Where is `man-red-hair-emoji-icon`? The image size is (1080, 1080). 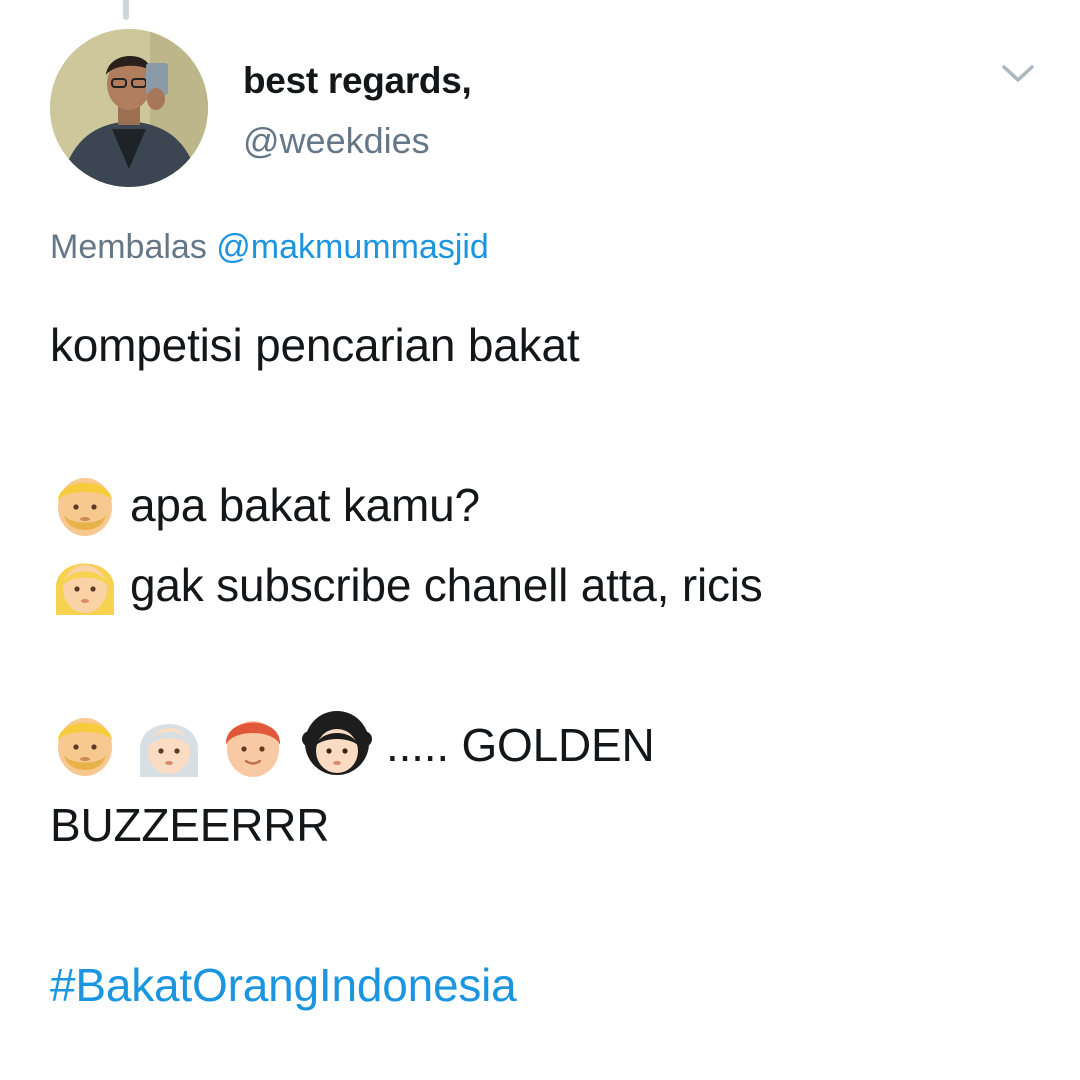 man-red-hair-emoji-icon is located at coordinates (253, 749).